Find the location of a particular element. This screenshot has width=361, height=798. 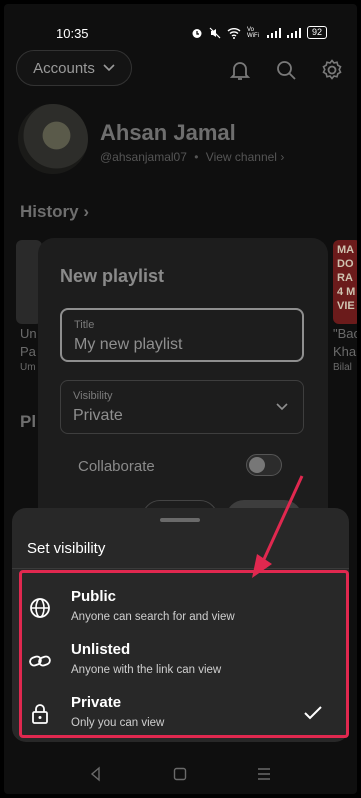

thumb-text-2: DO is located at coordinates (345, 264).